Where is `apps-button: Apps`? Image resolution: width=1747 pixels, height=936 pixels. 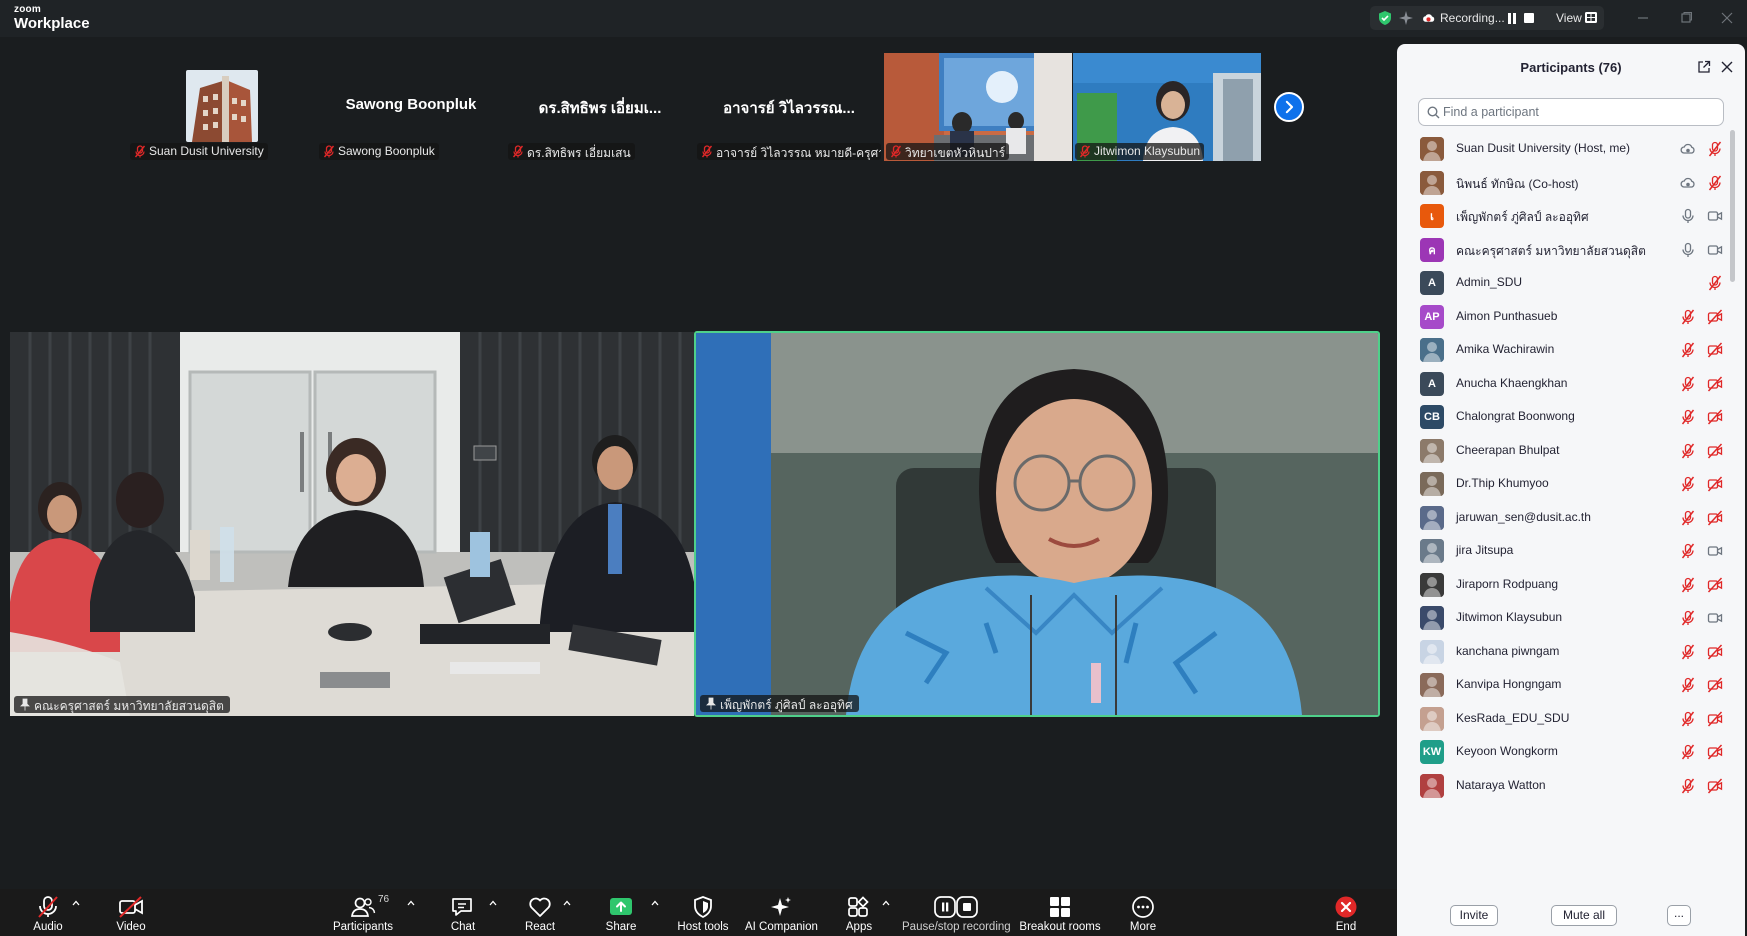
apps-button: Apps is located at coordinates (859, 912).